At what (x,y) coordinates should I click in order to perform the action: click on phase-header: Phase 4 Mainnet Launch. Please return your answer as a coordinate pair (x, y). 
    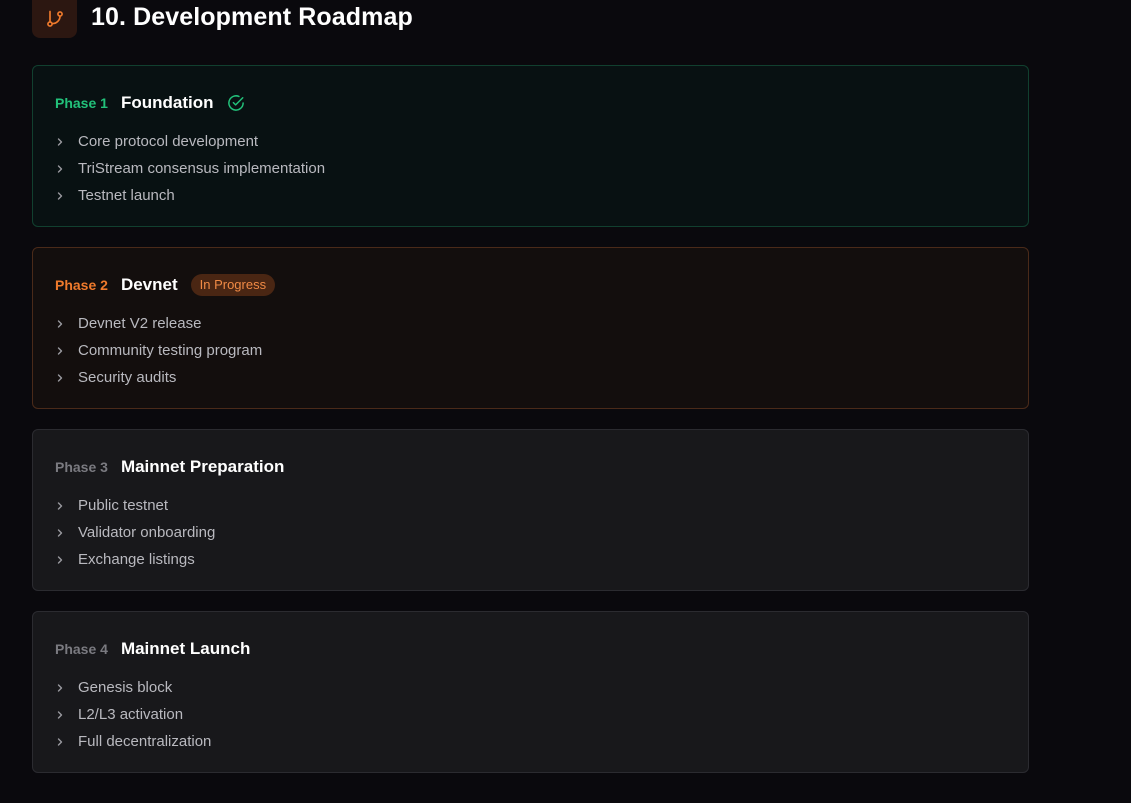
    Looking at the image, I should click on (152, 649).